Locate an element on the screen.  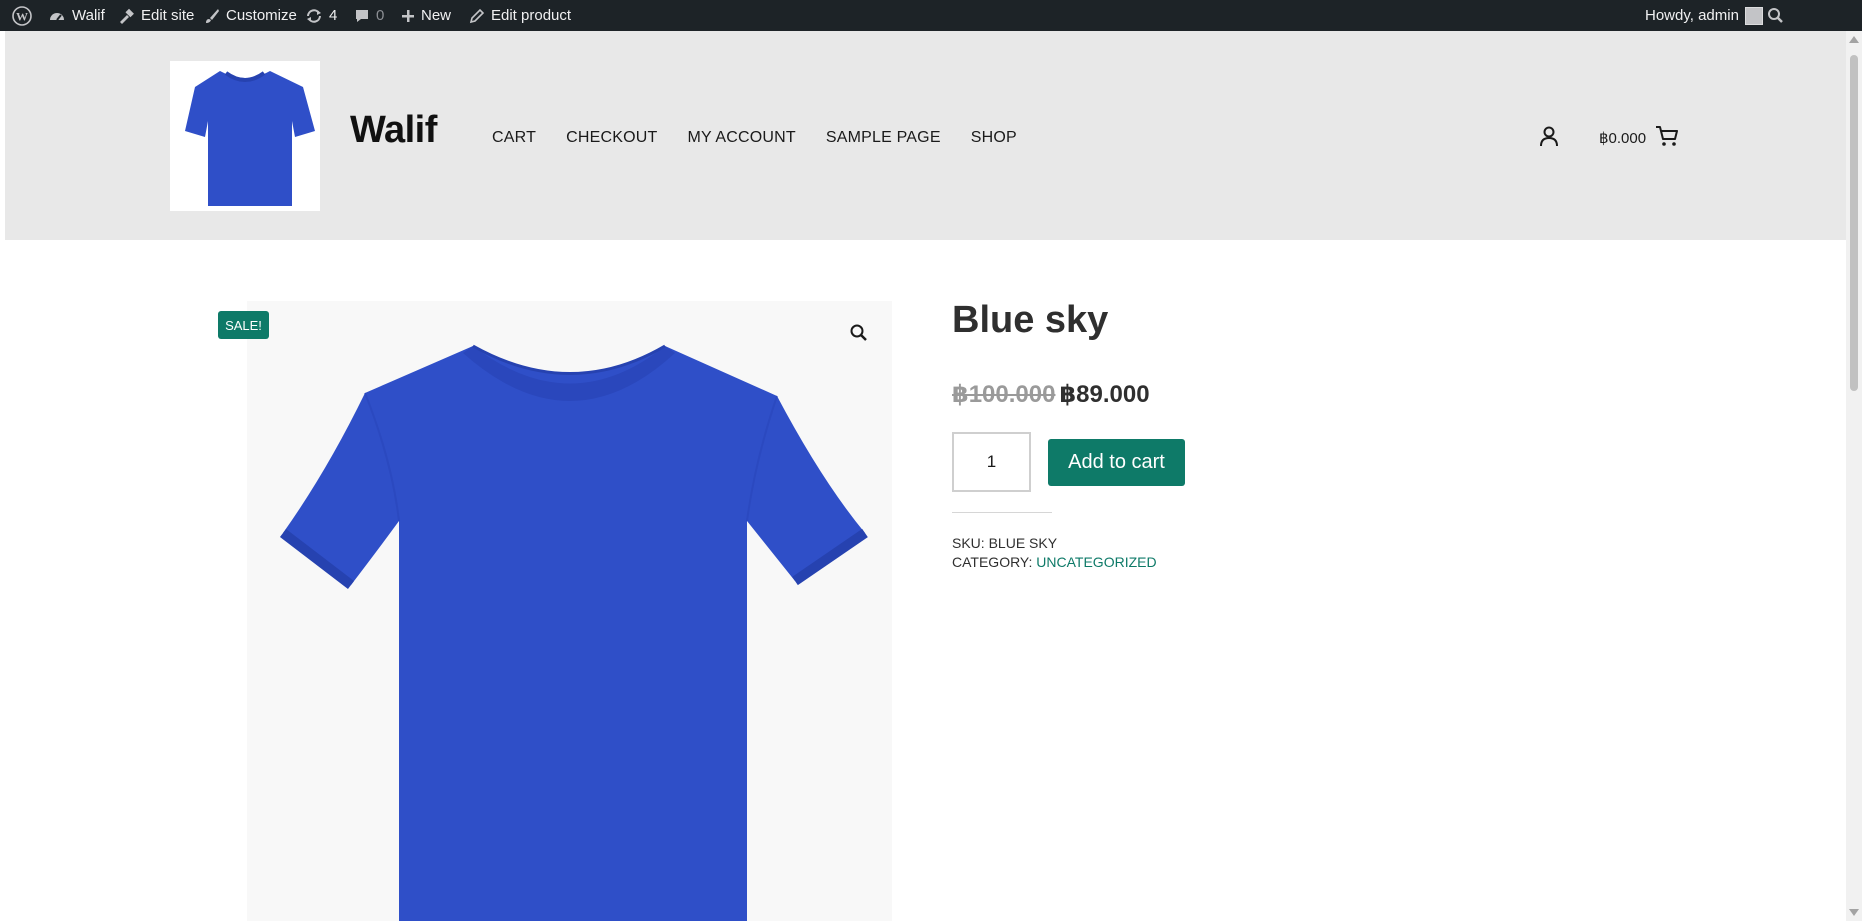
edit-product-link: Edit product is located at coordinates (520, 15).